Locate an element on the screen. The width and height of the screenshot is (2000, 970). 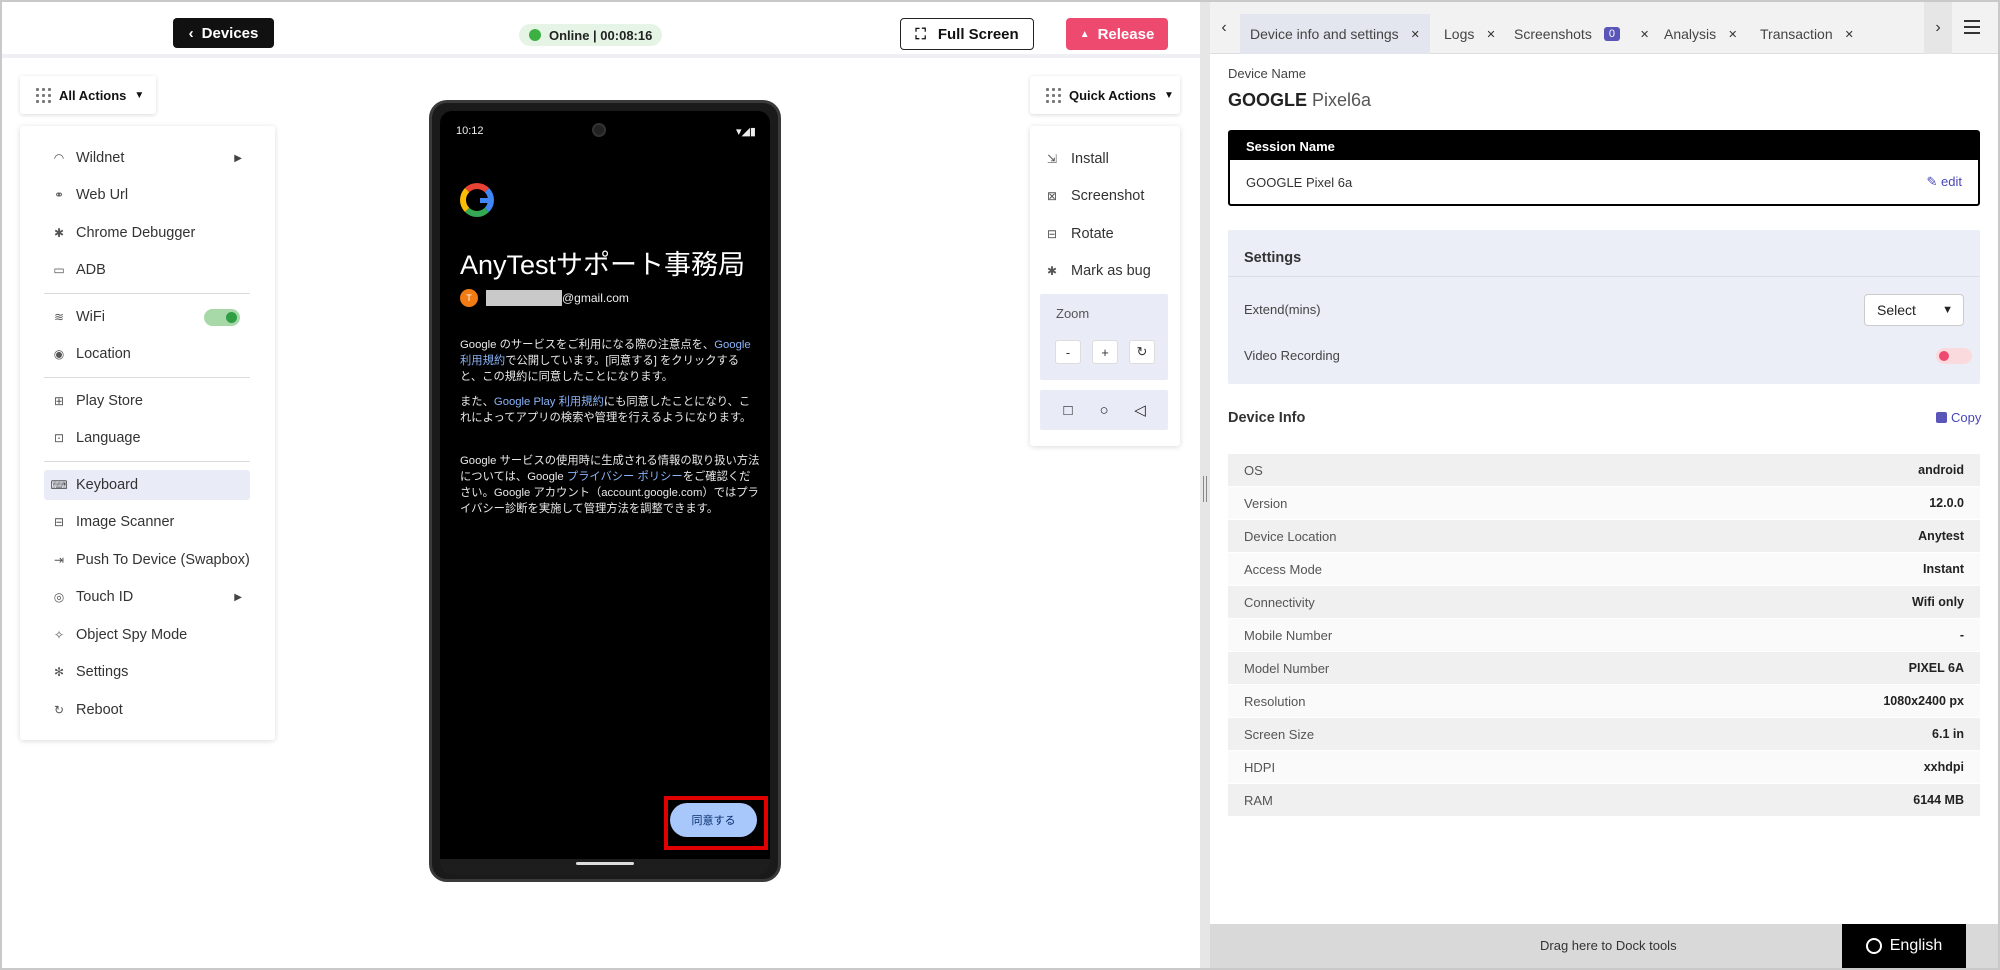
action-label: Push To Device (Swapbox) is located at coordinates (163, 560).